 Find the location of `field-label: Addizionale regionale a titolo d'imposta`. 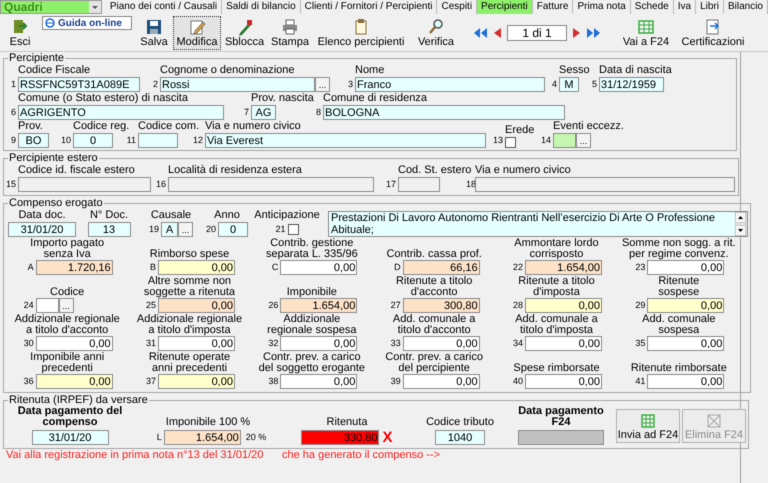

field-label: Addizionale regionale a titolo d'imposta is located at coordinates (189, 325).